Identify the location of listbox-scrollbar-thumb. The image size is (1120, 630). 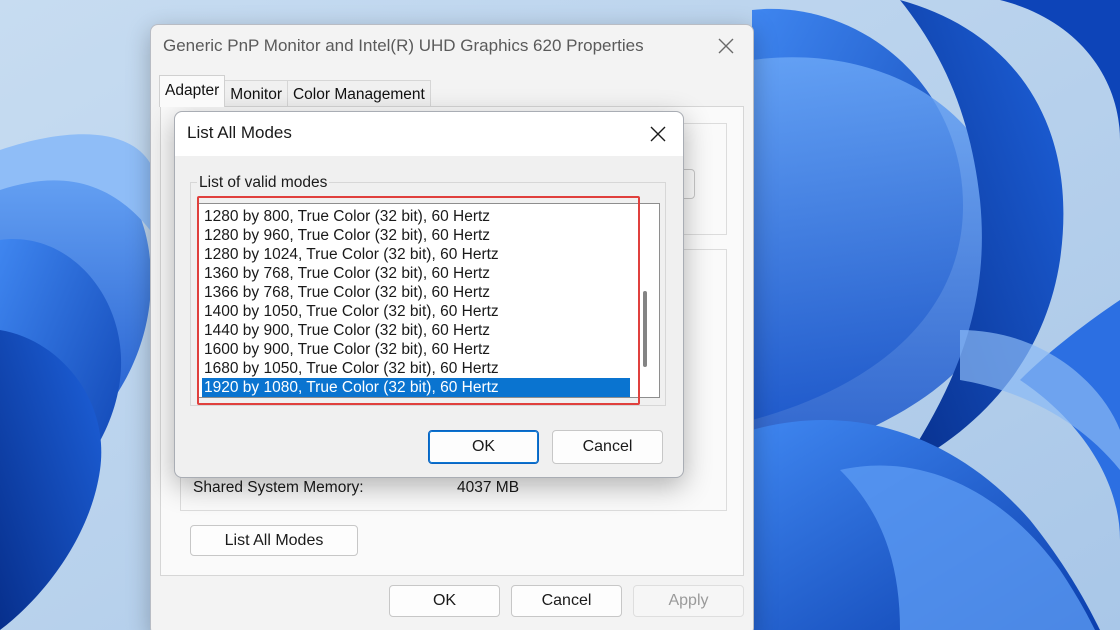
(645, 329).